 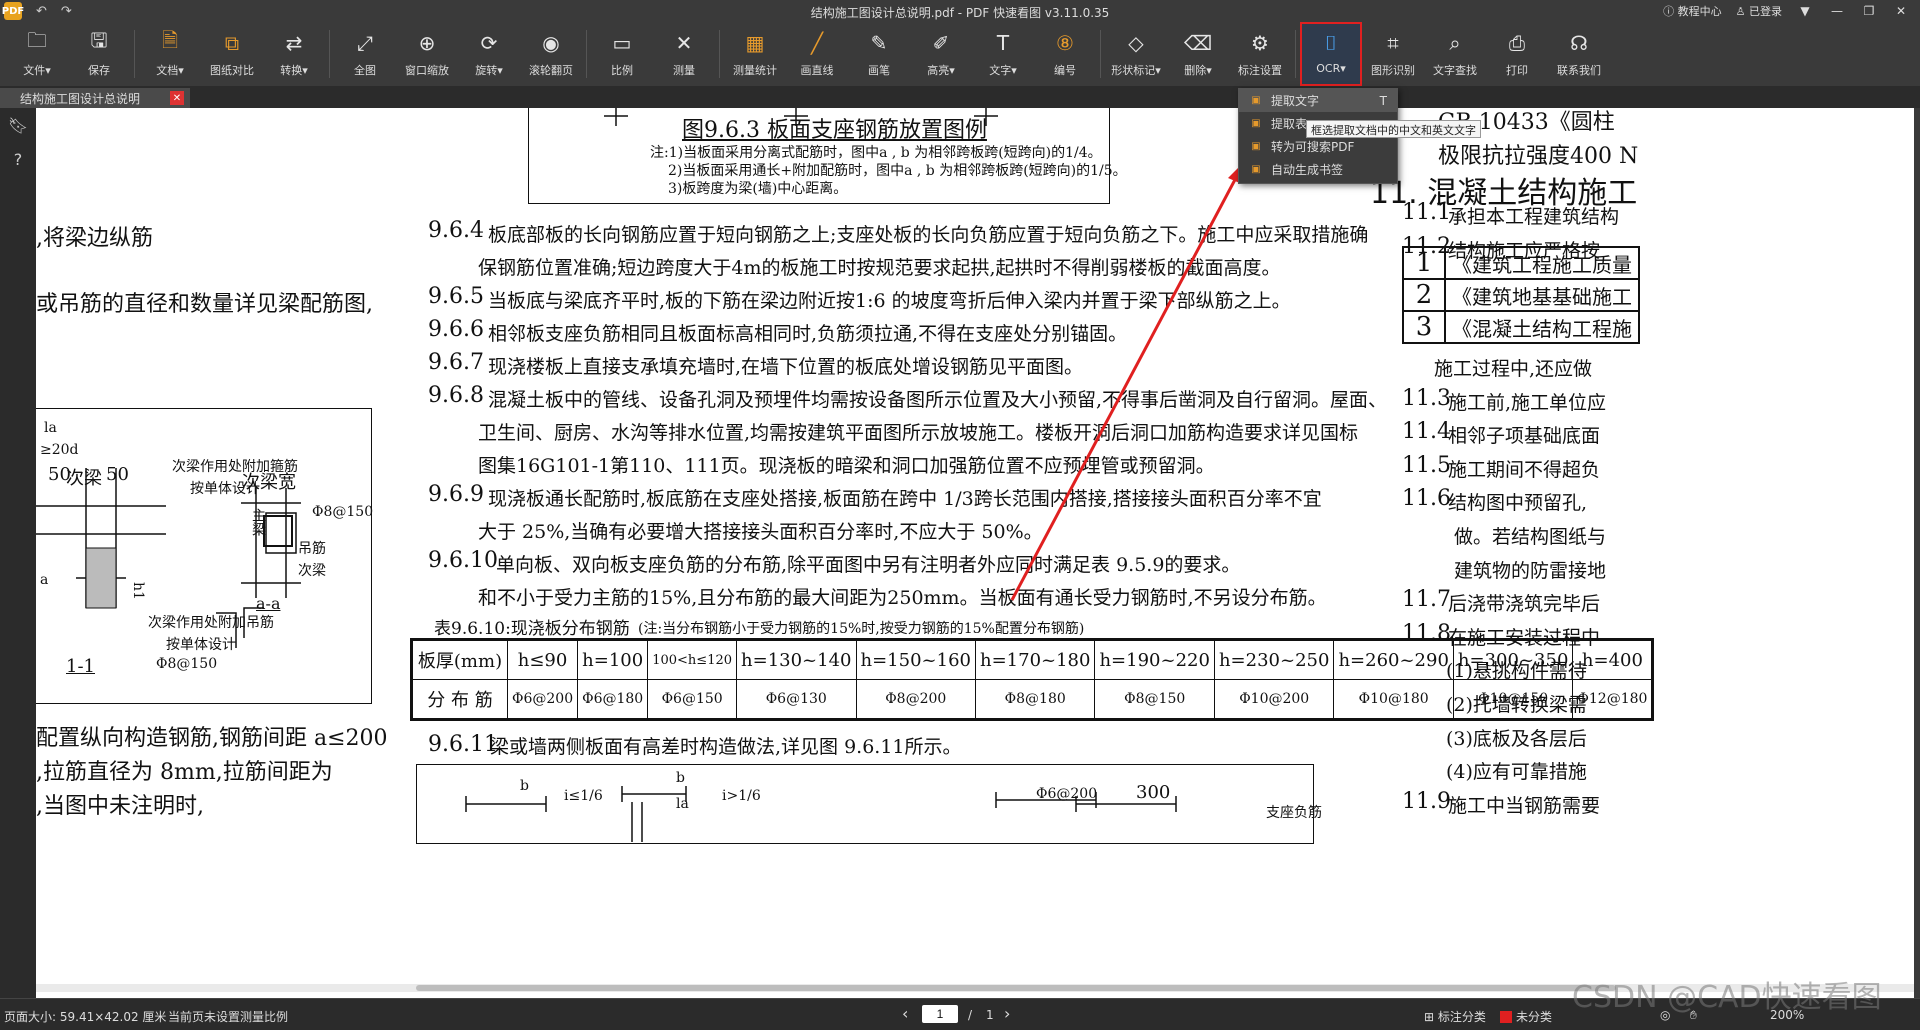 What do you see at coordinates (1513, 369) in the screenshot?
I see `right-item-text: 施工过程中,还应做` at bounding box center [1513, 369].